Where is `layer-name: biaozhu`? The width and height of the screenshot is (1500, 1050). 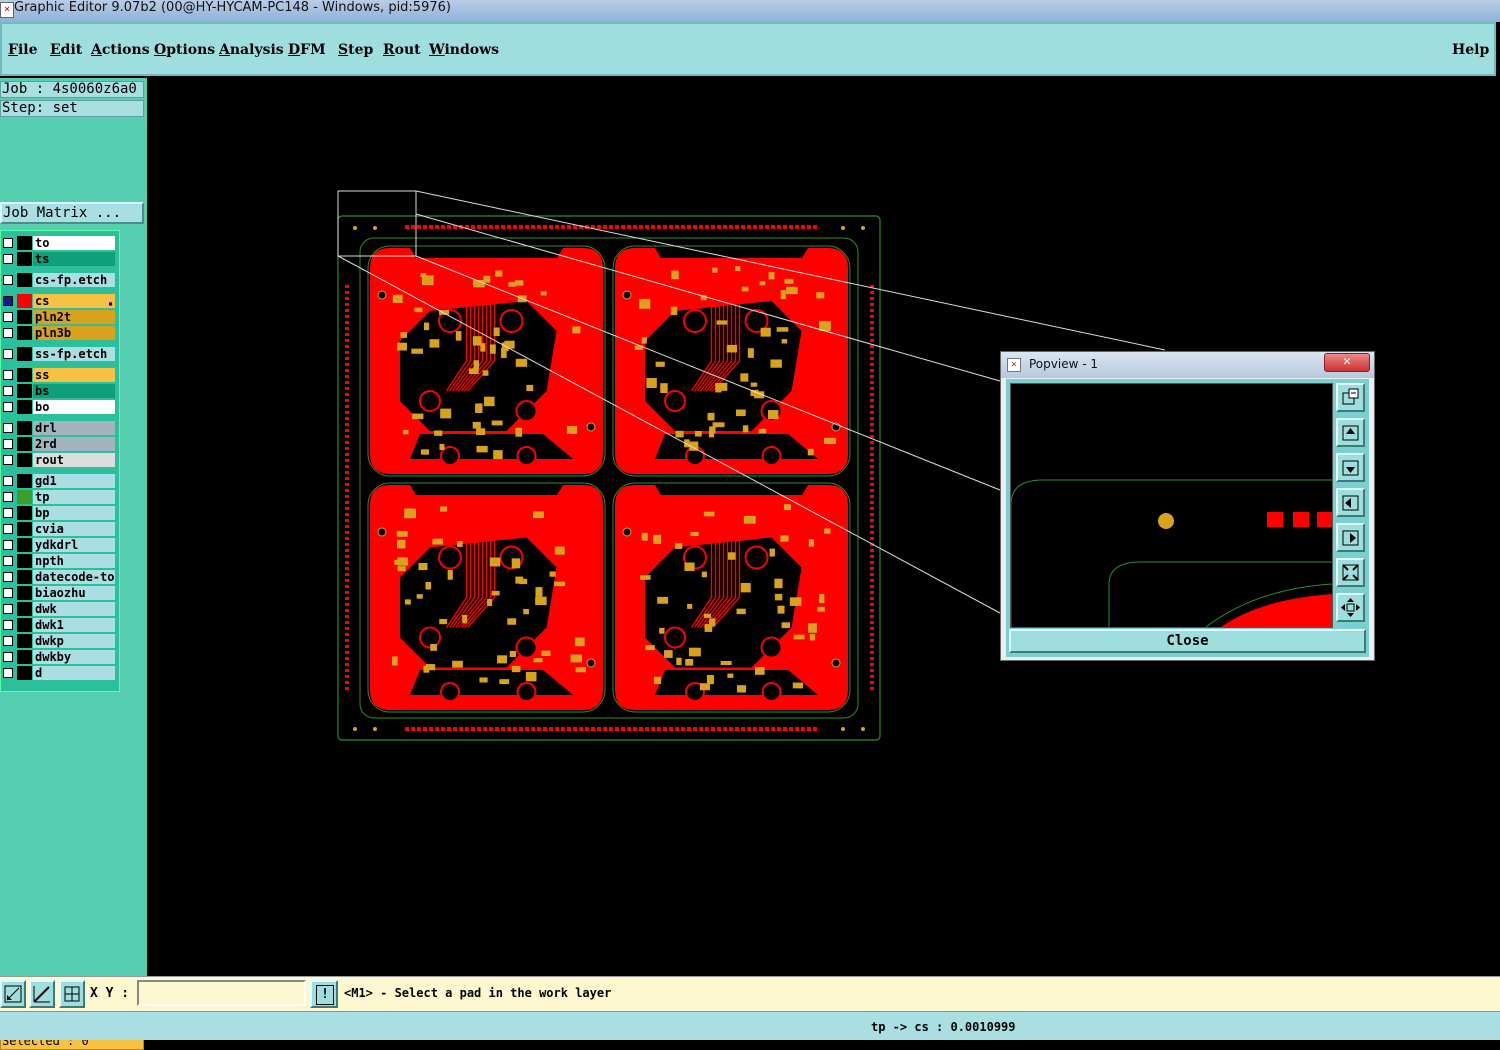 layer-name: biaozhu is located at coordinates (74, 593).